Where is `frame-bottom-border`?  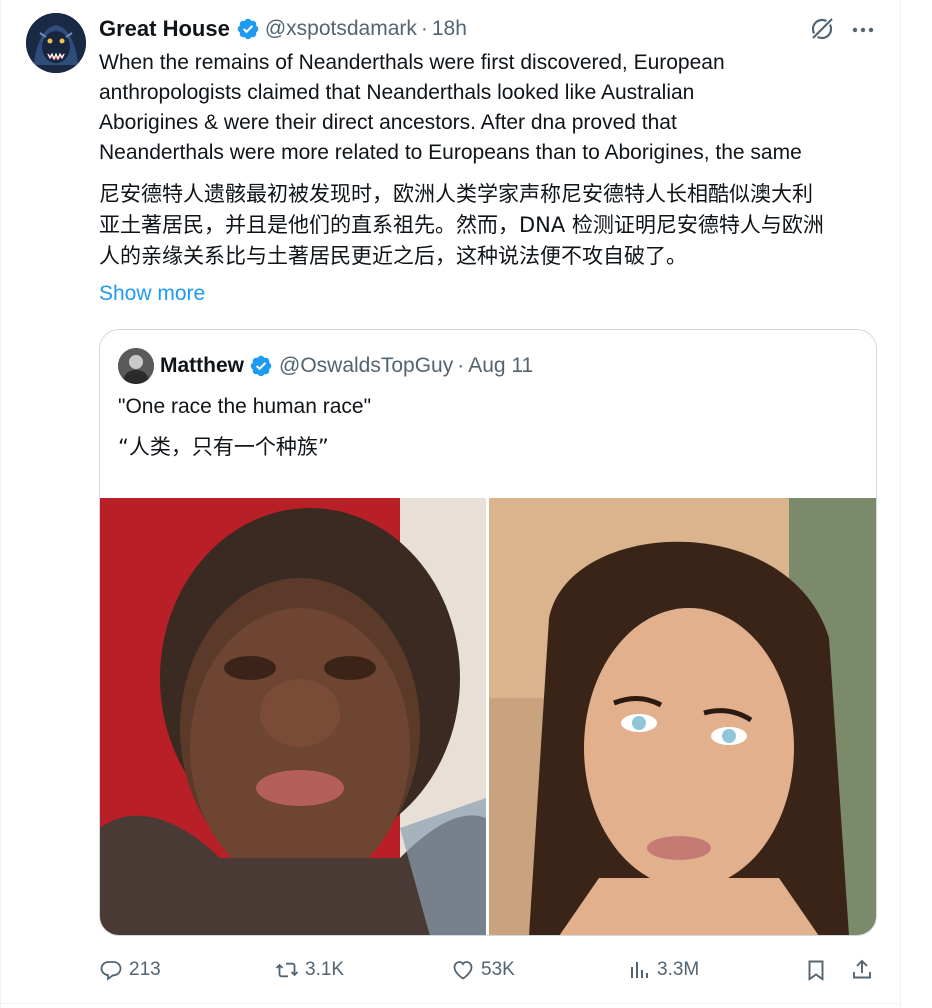 frame-bottom-border is located at coordinates (450, 1003).